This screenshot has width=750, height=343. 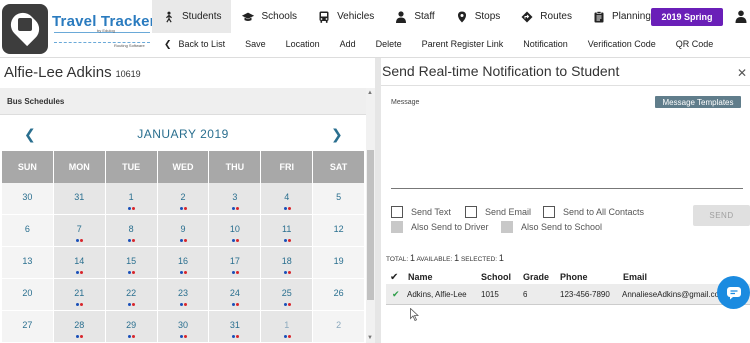 I want to click on calendar-day-cell: 18, so click(x=287, y=263).